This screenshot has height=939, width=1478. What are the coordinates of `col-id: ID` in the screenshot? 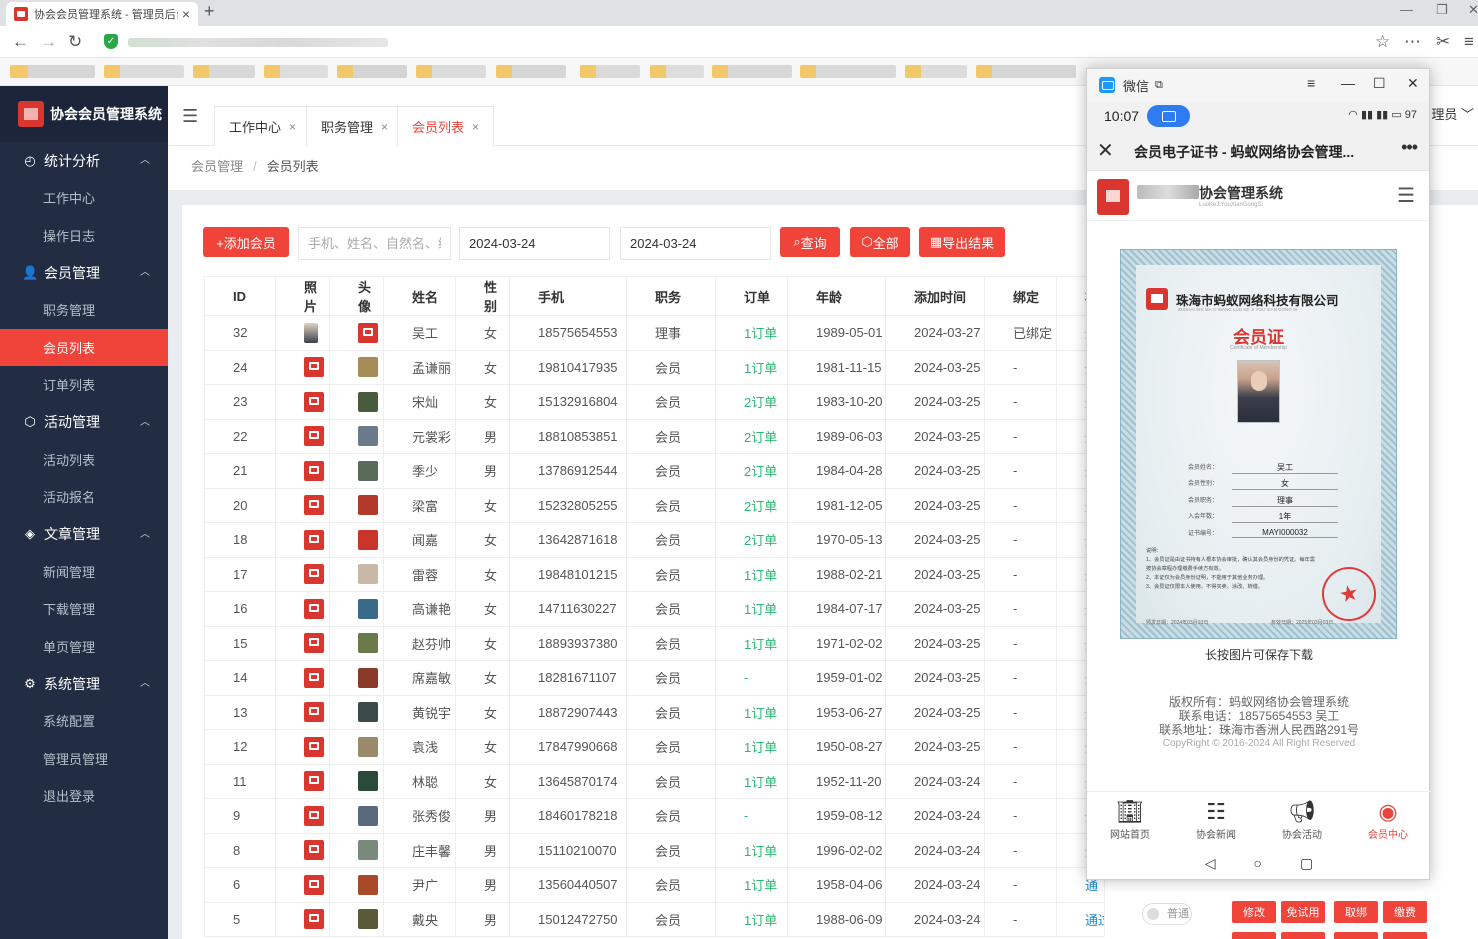 It's located at (240, 296).